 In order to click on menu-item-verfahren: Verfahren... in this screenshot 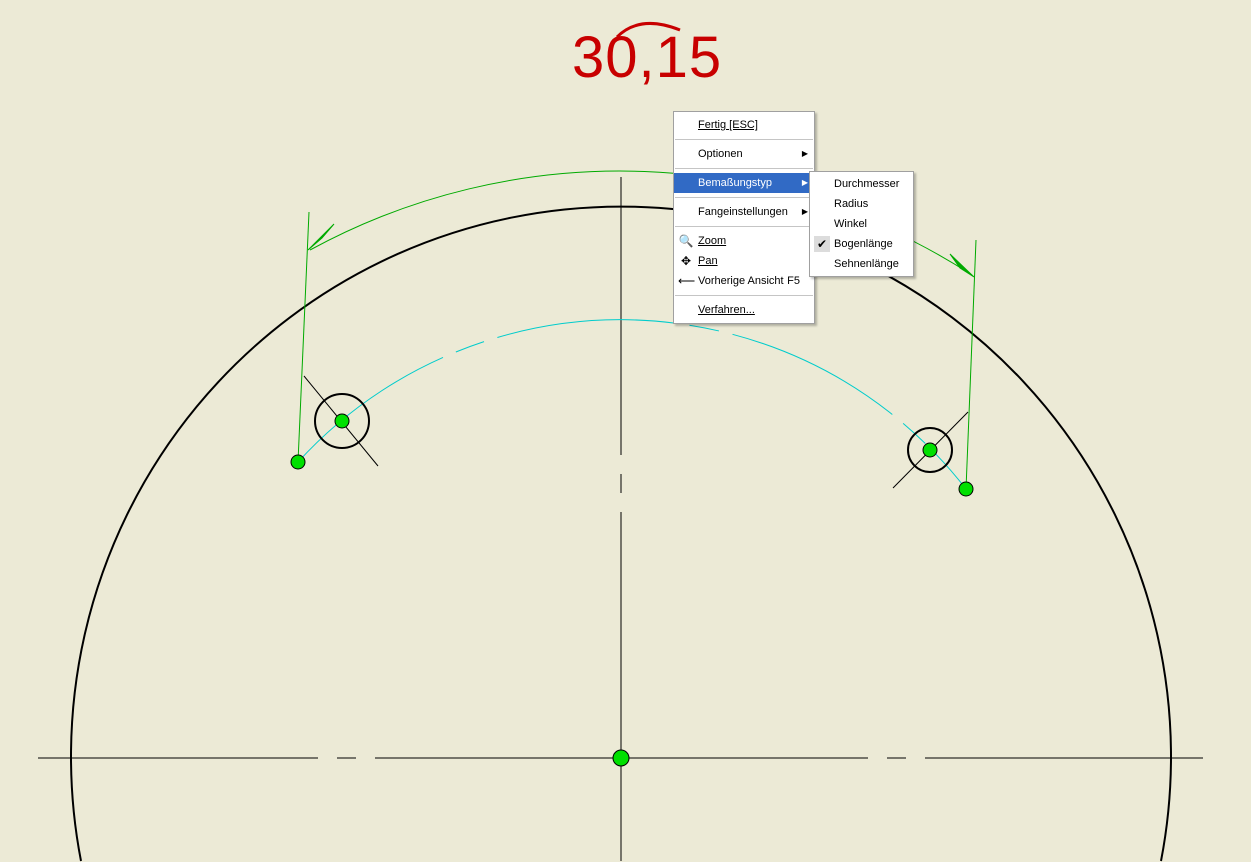, I will do `click(744, 310)`.